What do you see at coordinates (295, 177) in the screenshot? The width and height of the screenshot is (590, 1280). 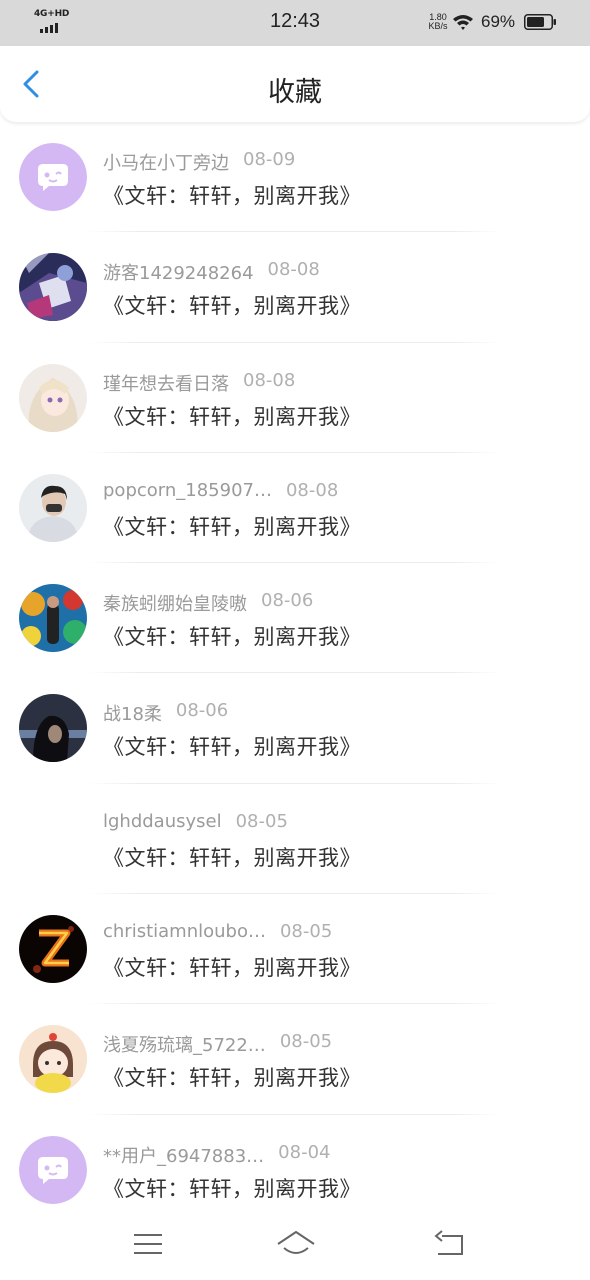 I see `favorite-item: 小马在小丁旁边 08-09 《文轩：轩轩，别离开我》` at bounding box center [295, 177].